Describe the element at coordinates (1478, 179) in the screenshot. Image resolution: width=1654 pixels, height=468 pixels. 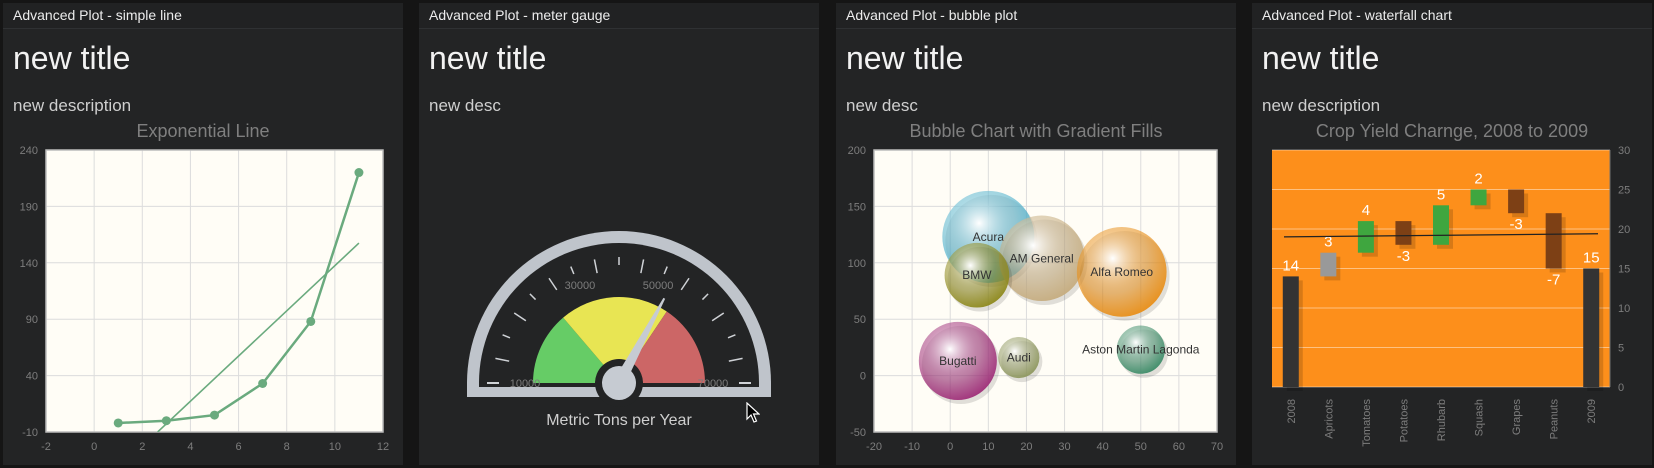
I see `data-label: 2` at that location.